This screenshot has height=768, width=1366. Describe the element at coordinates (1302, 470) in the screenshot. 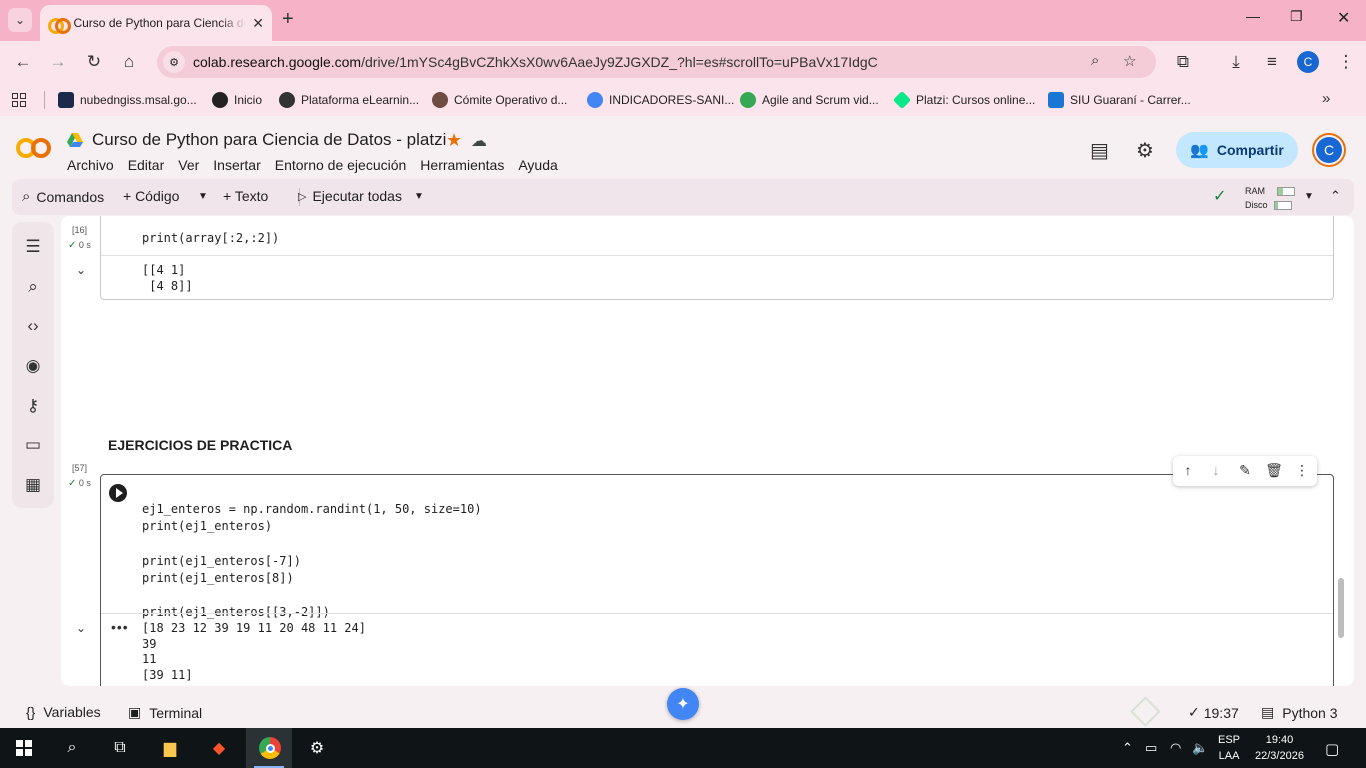

I see `more-options-icon: ⋮` at that location.